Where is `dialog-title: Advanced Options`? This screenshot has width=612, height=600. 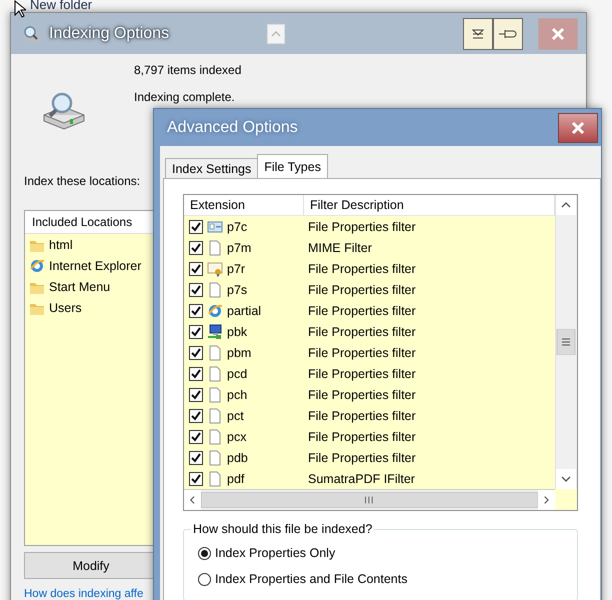 dialog-title: Advanced Options is located at coordinates (232, 127).